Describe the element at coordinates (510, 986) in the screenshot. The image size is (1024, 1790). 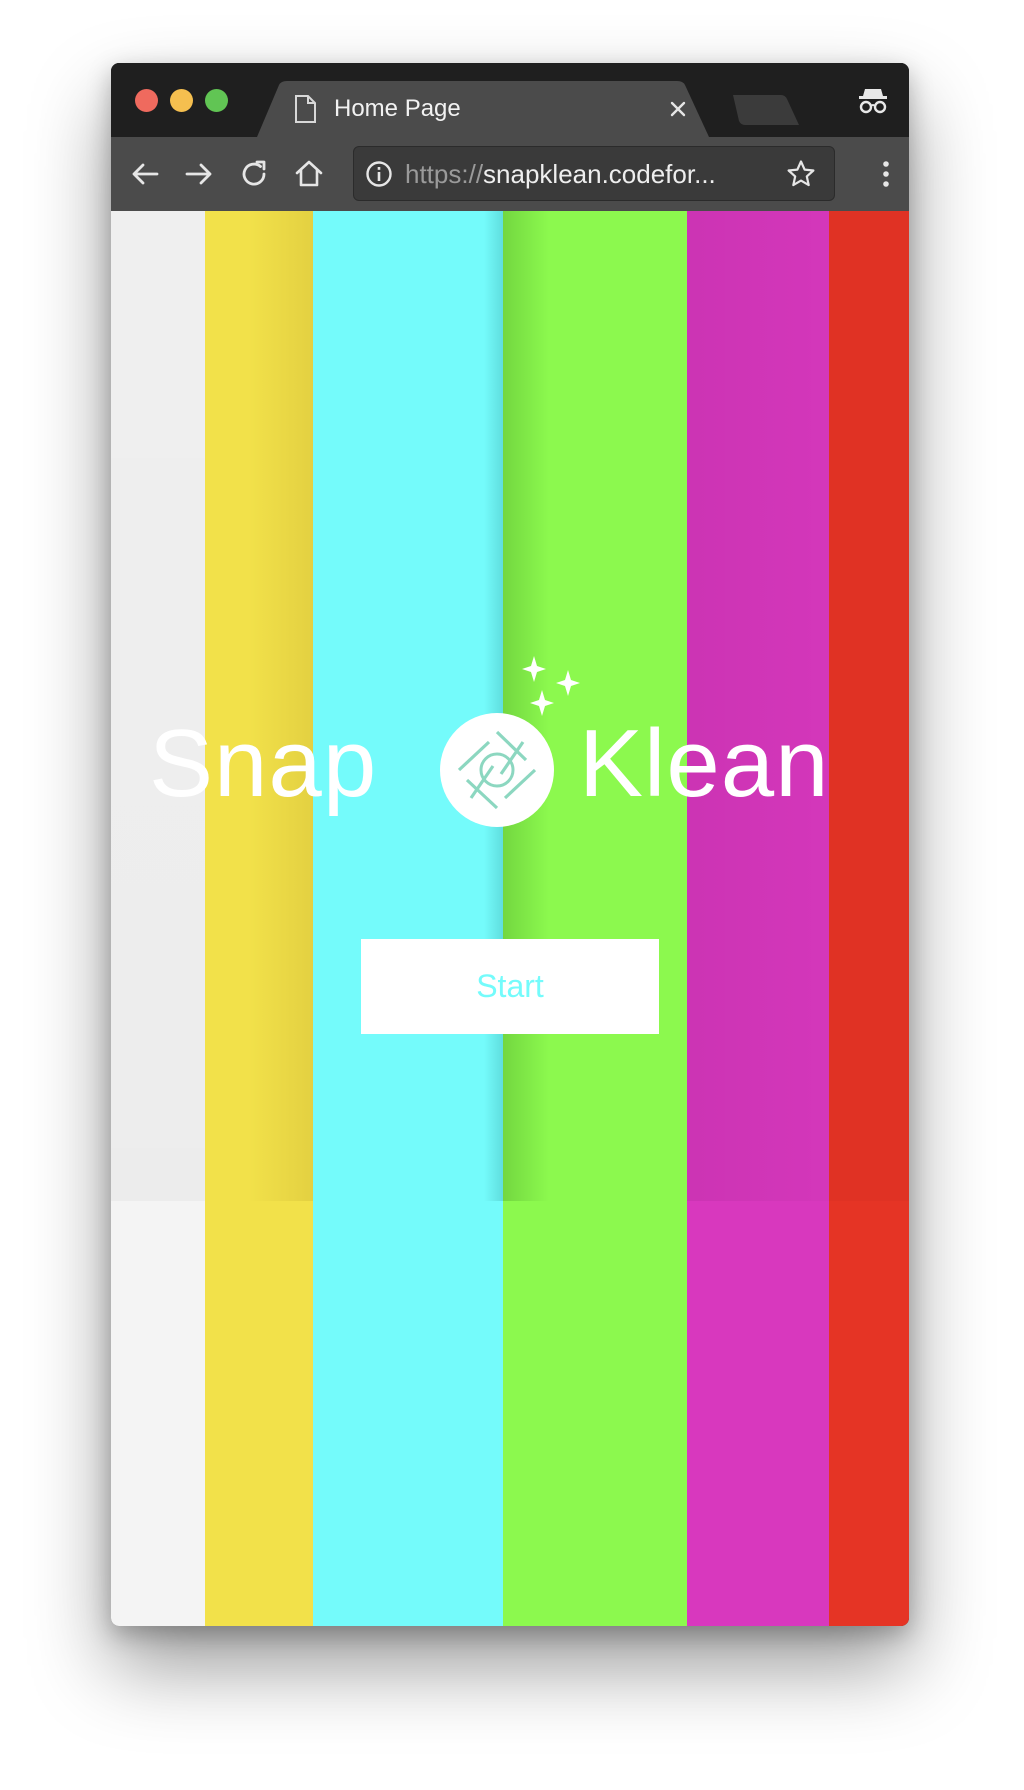
I see `start-button: Start` at that location.